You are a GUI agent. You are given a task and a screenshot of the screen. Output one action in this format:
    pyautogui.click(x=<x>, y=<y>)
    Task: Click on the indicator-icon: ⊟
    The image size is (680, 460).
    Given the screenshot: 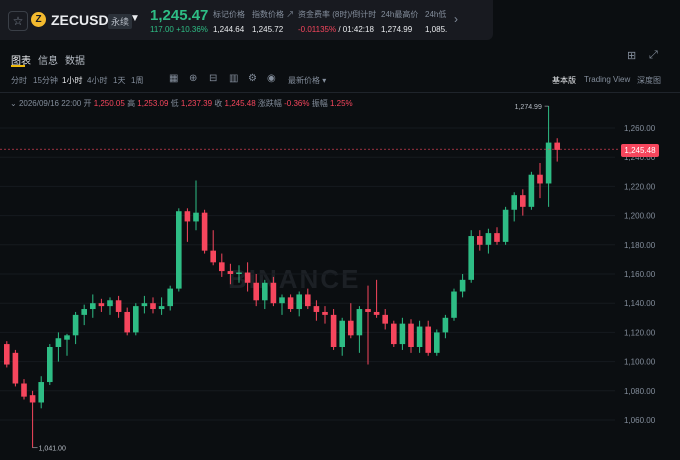 What is the action you would take?
    pyautogui.click(x=213, y=78)
    